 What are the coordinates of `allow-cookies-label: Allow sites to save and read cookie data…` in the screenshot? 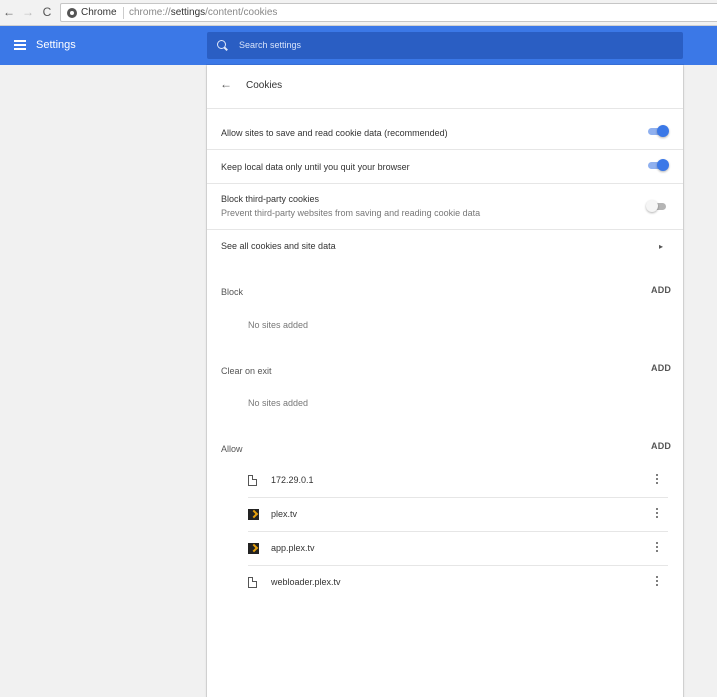 It's located at (334, 133).